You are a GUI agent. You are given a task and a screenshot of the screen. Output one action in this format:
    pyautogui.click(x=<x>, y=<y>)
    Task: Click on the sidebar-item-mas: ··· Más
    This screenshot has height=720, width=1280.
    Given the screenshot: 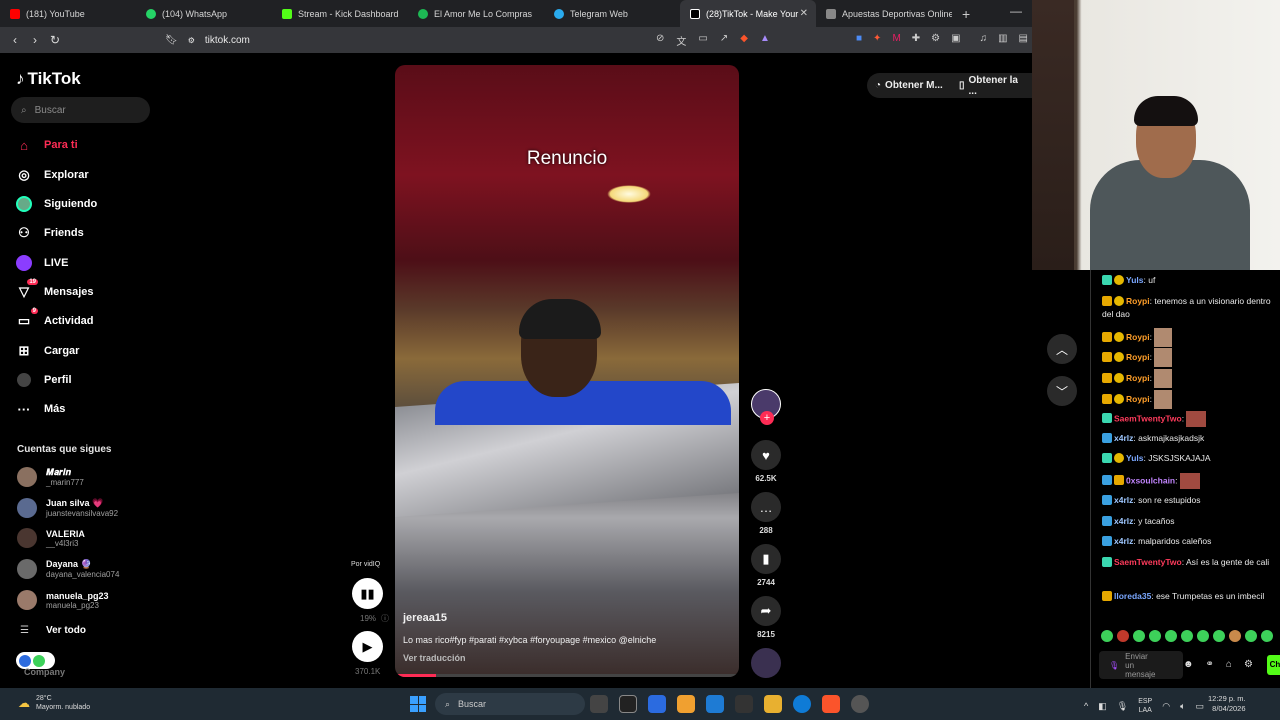 What is the action you would take?
    pyautogui.click(x=41, y=409)
    